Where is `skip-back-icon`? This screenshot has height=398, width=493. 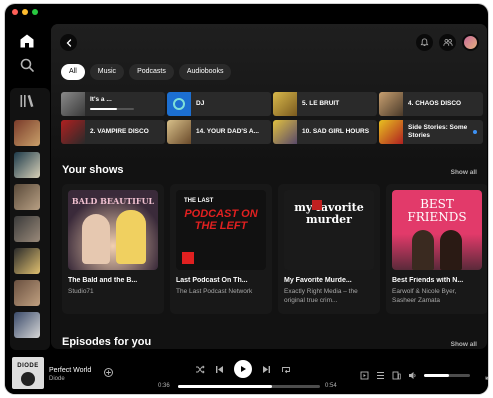
skip-back-icon is located at coordinates (219, 369).